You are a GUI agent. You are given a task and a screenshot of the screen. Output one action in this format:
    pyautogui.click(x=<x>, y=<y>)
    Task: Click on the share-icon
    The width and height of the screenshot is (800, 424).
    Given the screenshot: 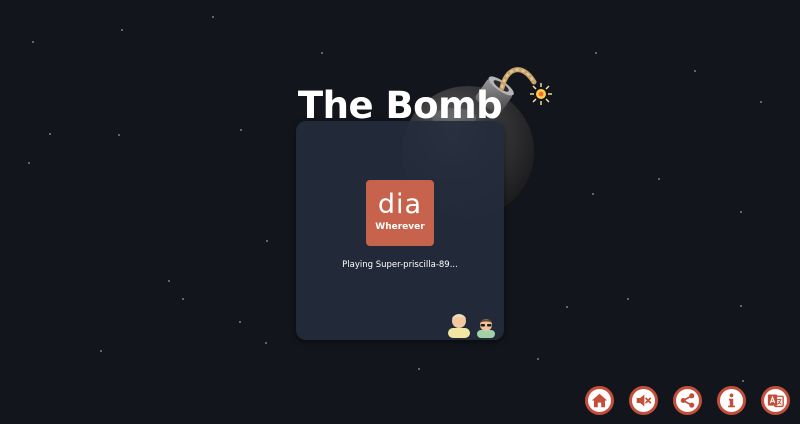 What is the action you would take?
    pyautogui.click(x=687, y=400)
    